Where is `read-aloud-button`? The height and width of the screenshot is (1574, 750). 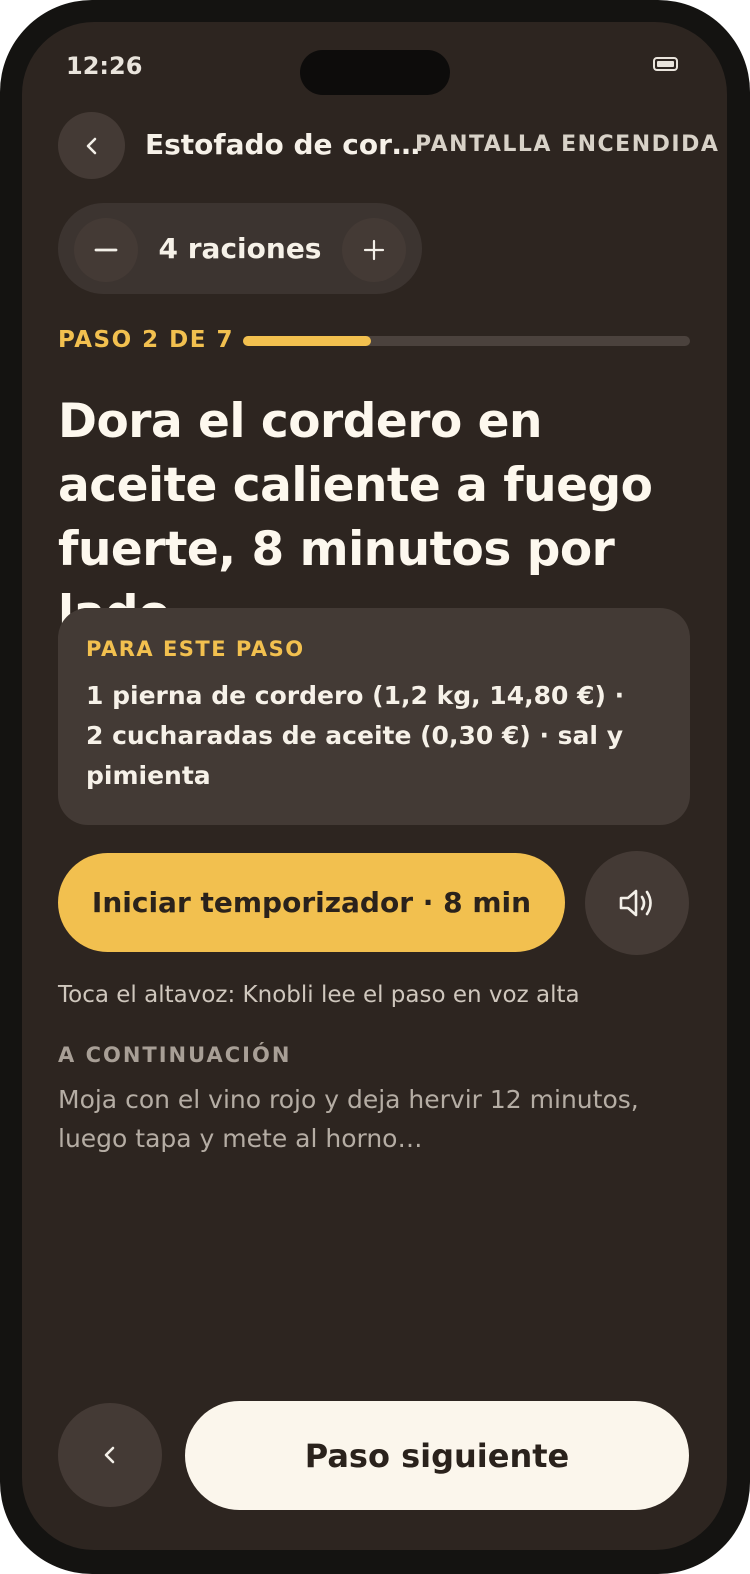
read-aloud-button is located at coordinates (637, 903).